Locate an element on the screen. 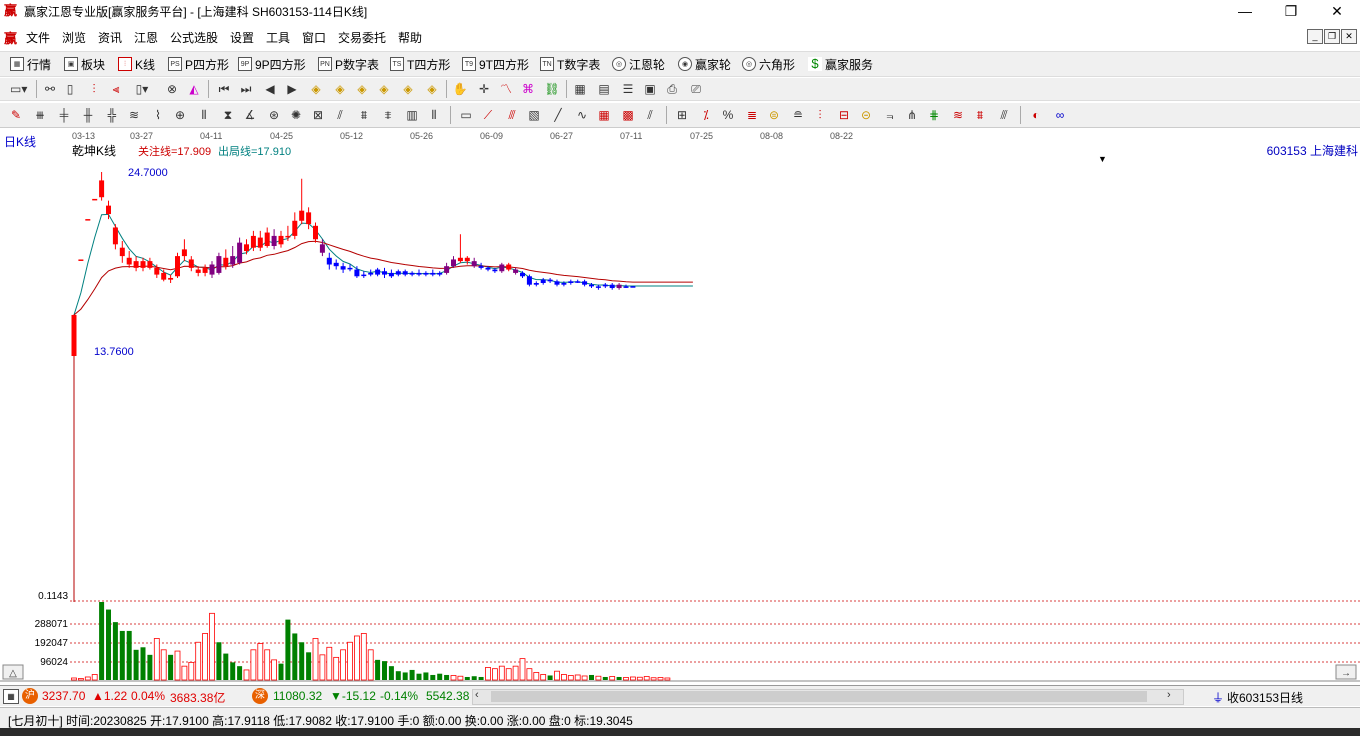  spiral-icon: ⊛ is located at coordinates (274, 115).